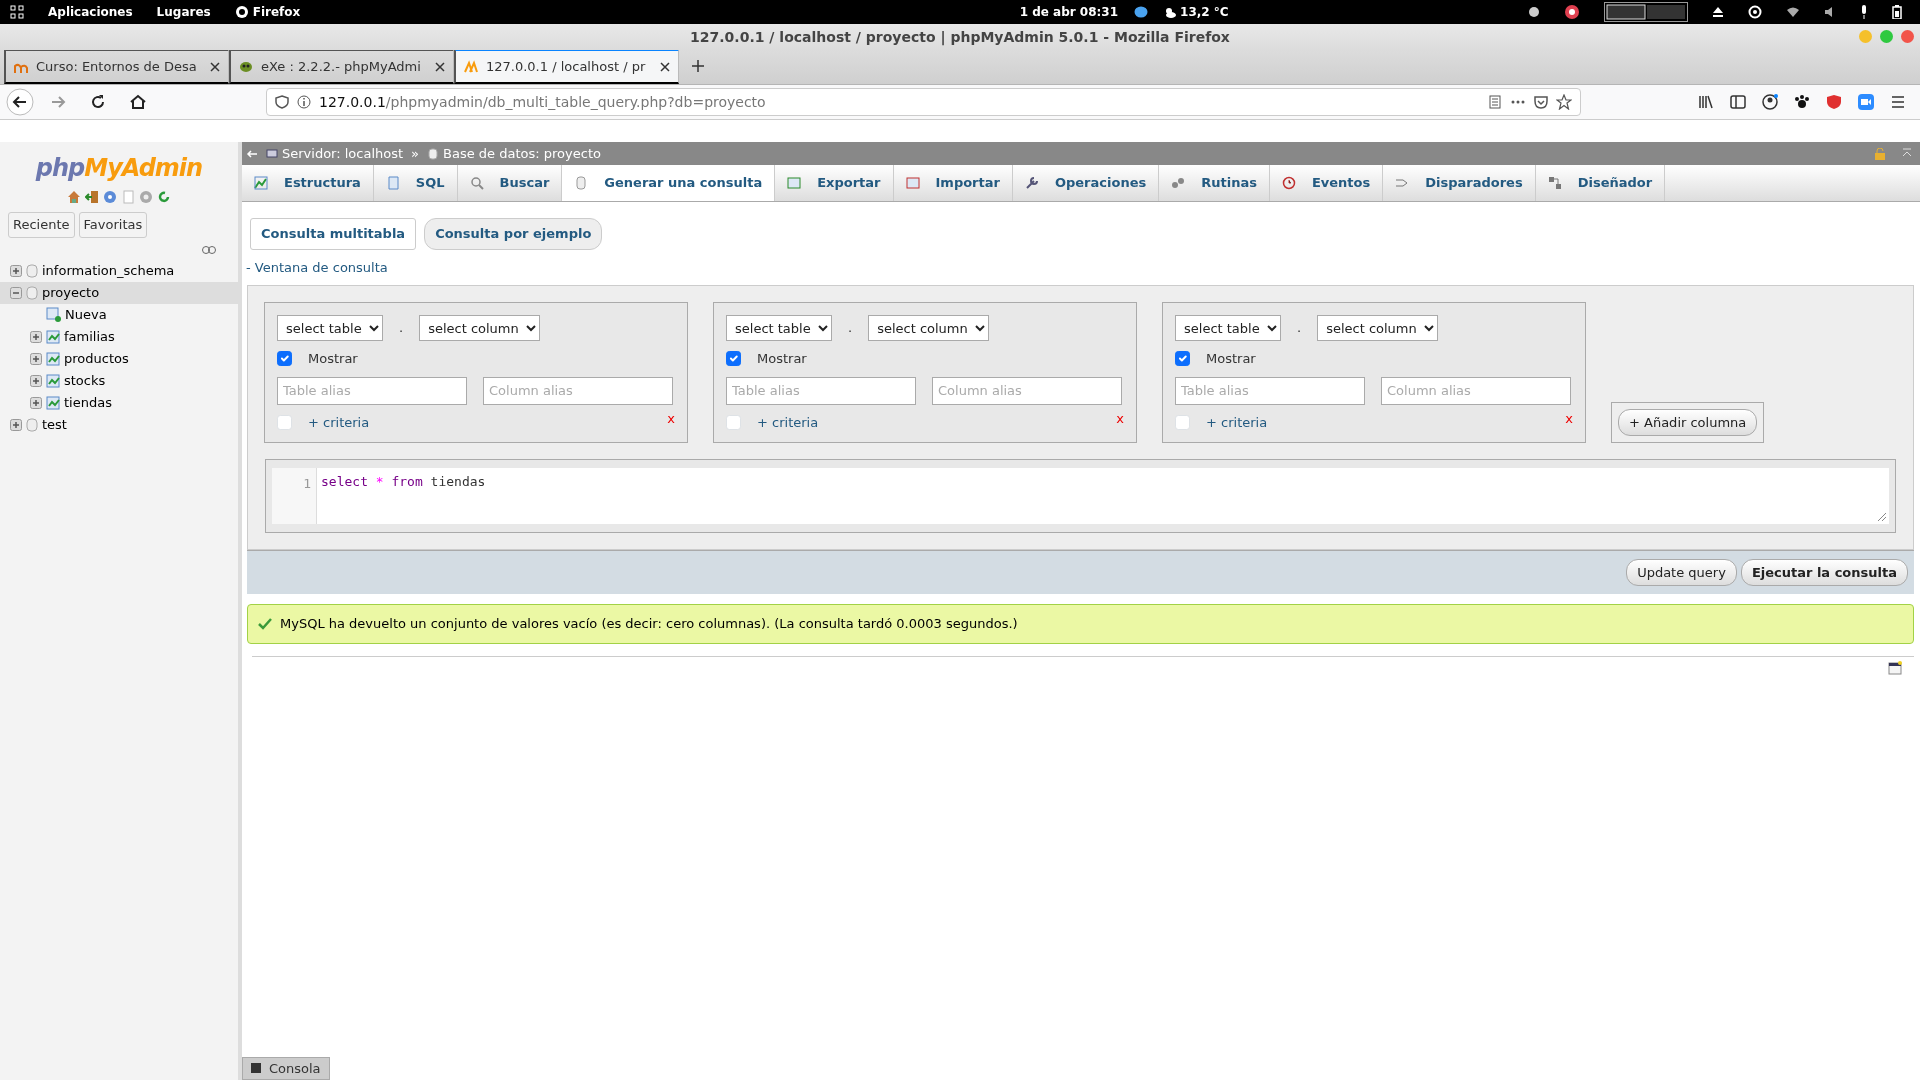 Image resolution: width=1920 pixels, height=1080 pixels. What do you see at coordinates (514, 153) in the screenshot?
I see `breadcrumb-link: Base de datos: proyecto` at bounding box center [514, 153].